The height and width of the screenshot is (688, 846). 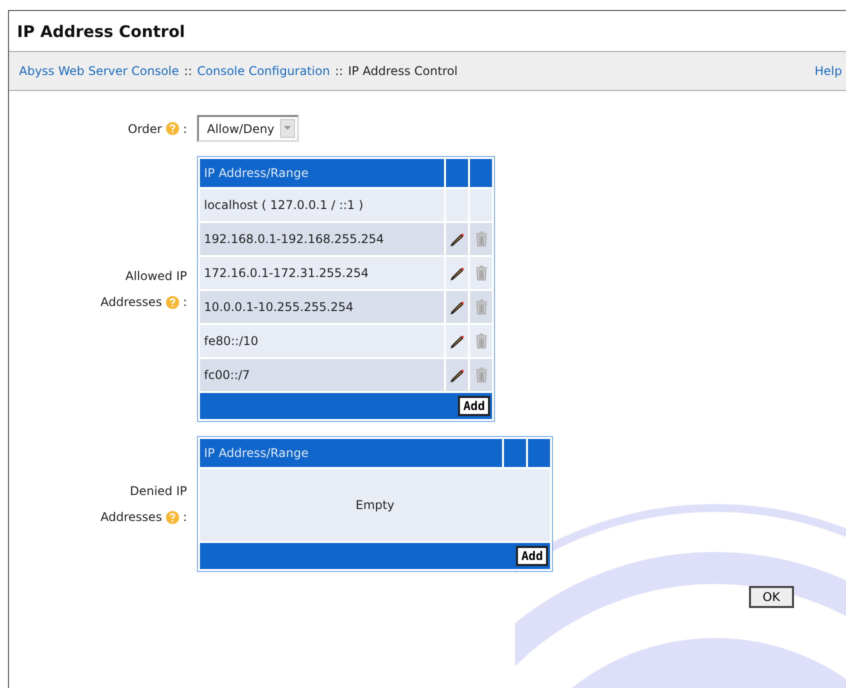 What do you see at coordinates (322, 307) in the screenshot?
I see `address-cell: 10.0.0.1-10.255.255.254` at bounding box center [322, 307].